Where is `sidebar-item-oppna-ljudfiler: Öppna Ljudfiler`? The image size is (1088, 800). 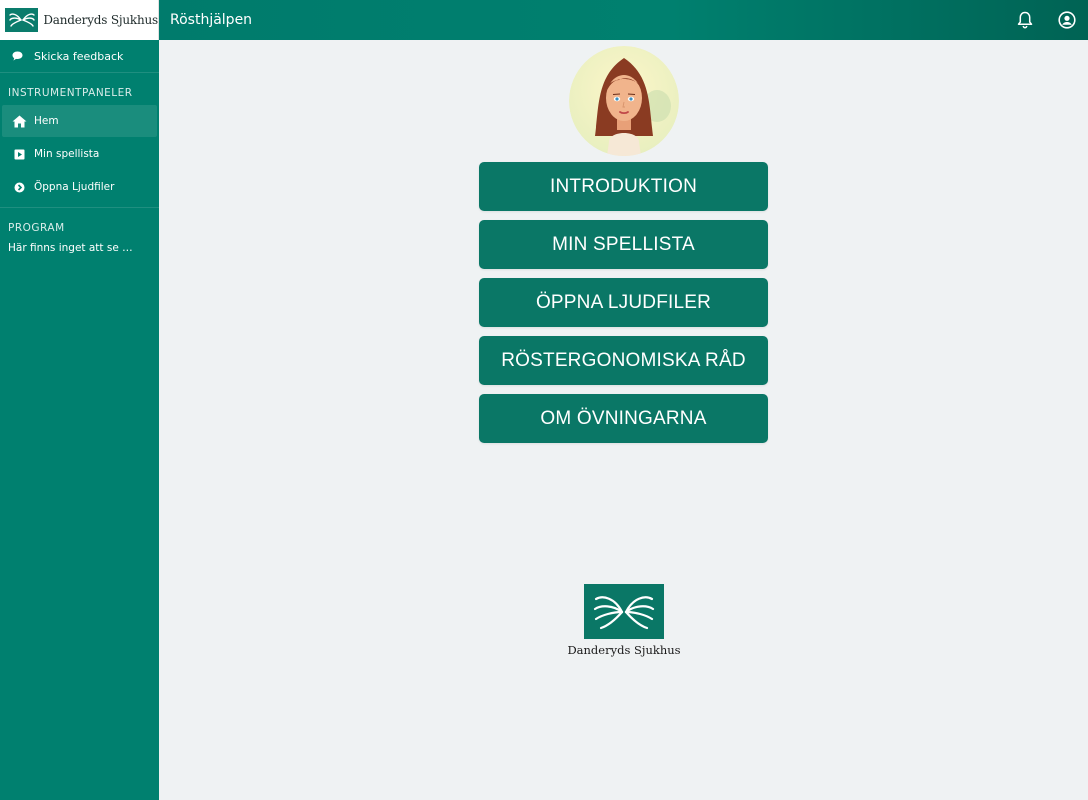 sidebar-item-oppna-ljudfiler: Öppna Ljudfiler is located at coordinates (79, 187).